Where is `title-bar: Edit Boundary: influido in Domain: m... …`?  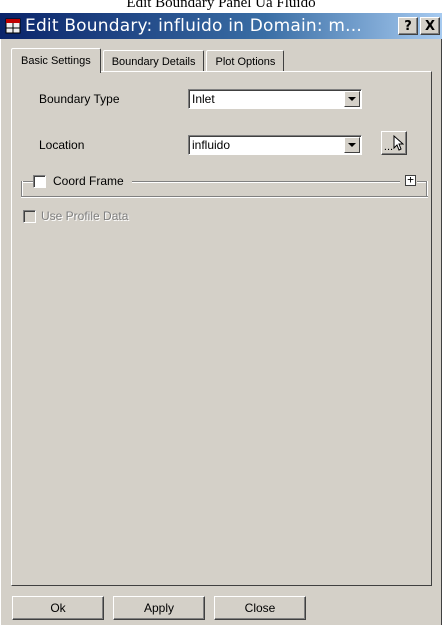 title-bar: Edit Boundary: influido in Domain: m... … is located at coordinates (221, 26).